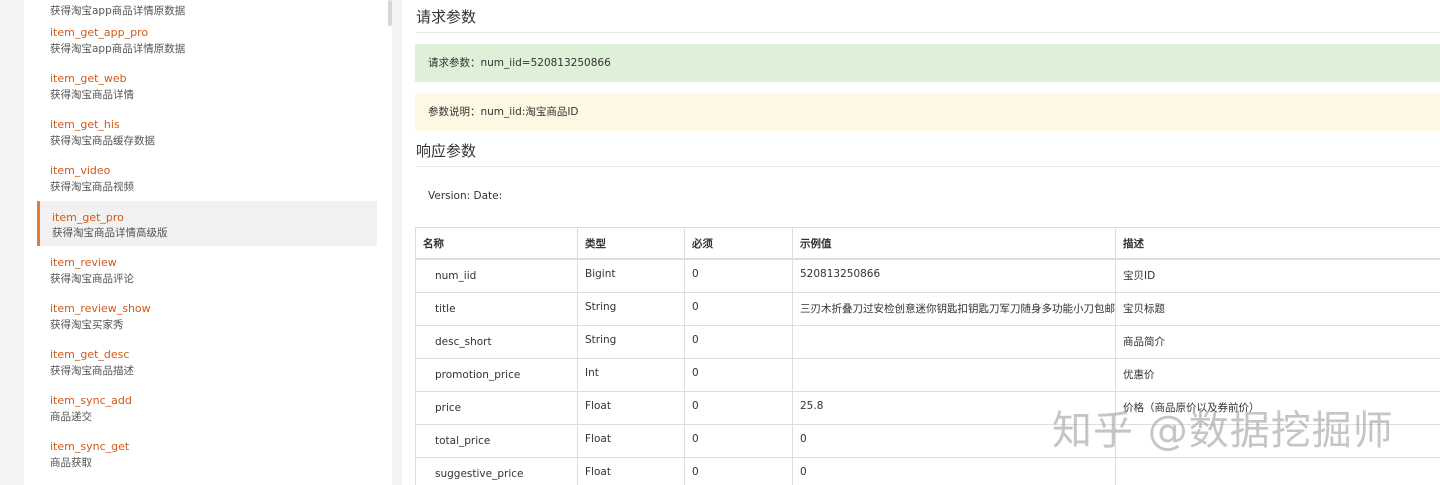  I want to click on table-row: promotion_price Int 0 优惠价, so click(927, 374).